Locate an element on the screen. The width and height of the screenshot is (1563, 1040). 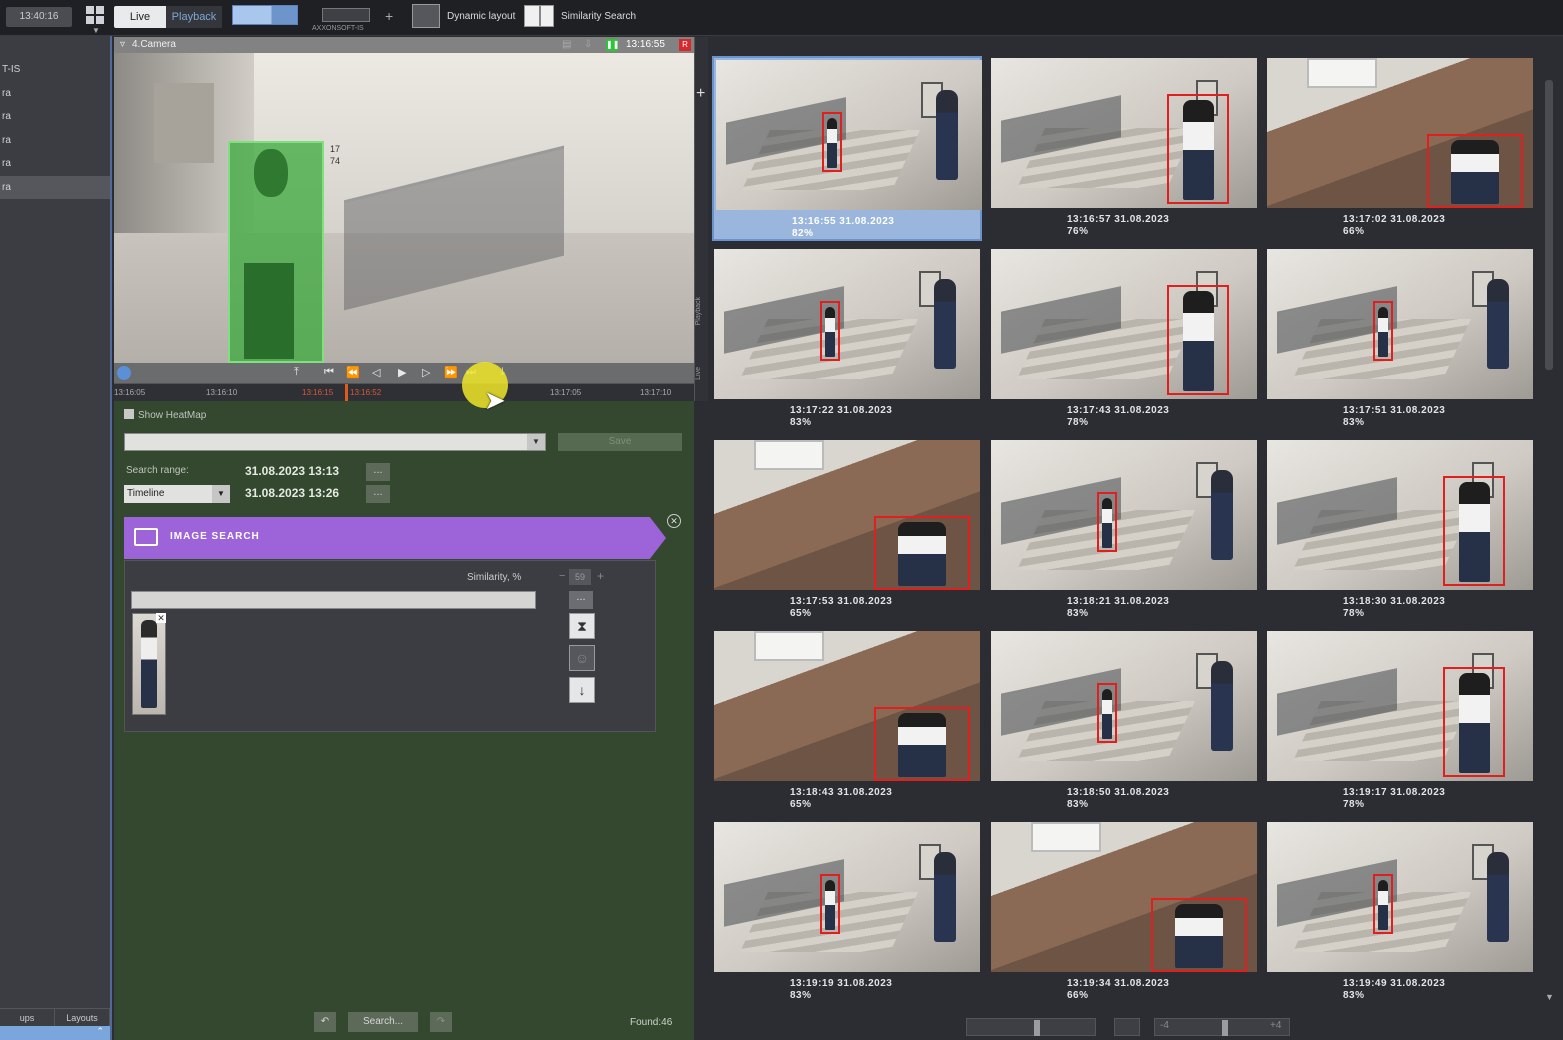
result-thumbnail: 13:19:49 31.08.2023 83% is located at coordinates (1400, 912).